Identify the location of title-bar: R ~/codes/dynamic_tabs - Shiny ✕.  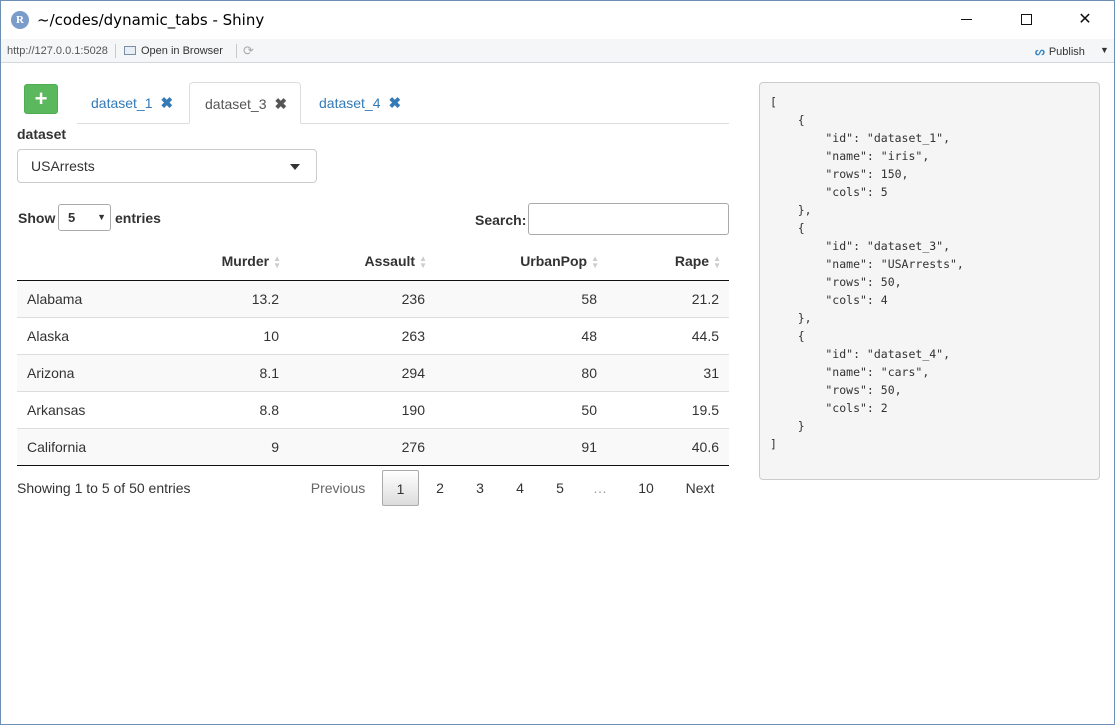
(557, 20).